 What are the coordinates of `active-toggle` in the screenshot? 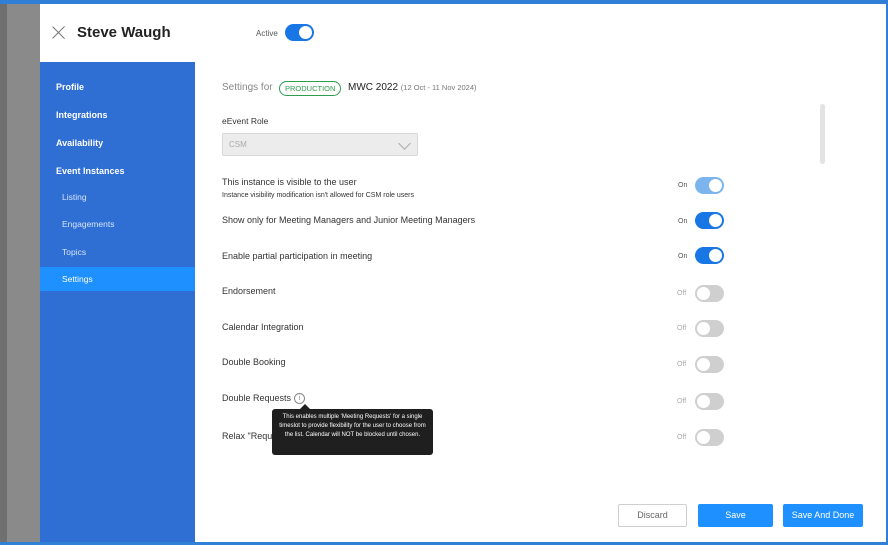 It's located at (299, 32).